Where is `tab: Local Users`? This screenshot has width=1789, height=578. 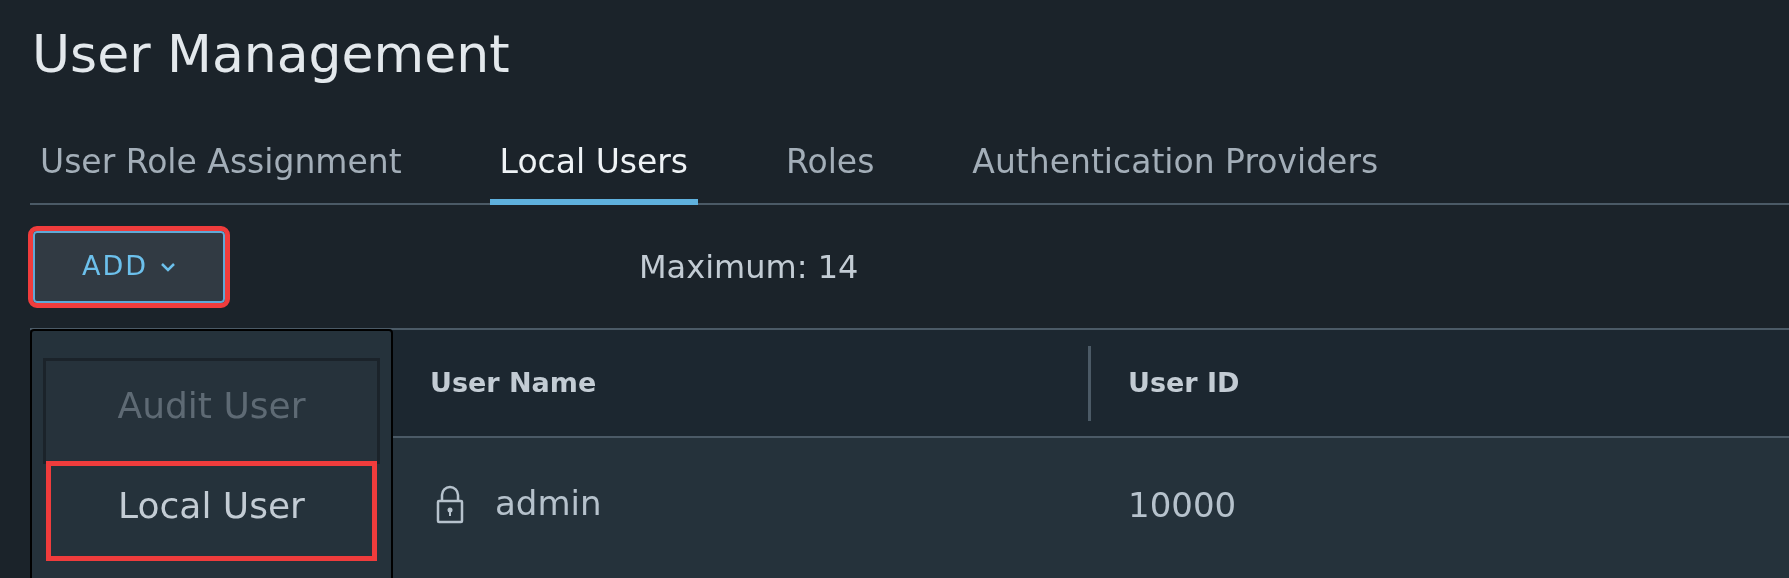 tab: Local Users is located at coordinates (594, 165).